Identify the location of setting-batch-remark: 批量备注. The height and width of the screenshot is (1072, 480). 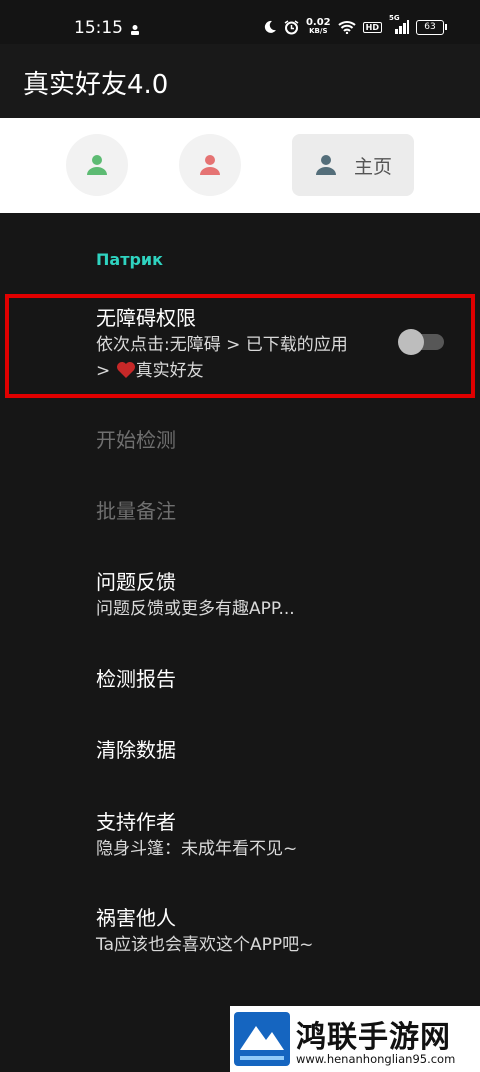
(136, 511).